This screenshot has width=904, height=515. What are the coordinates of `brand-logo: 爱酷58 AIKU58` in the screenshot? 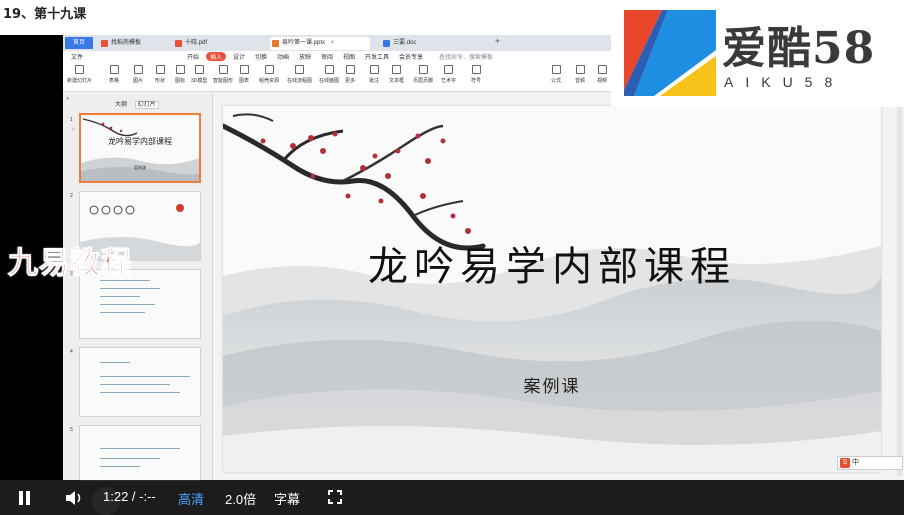 It's located at (757, 53).